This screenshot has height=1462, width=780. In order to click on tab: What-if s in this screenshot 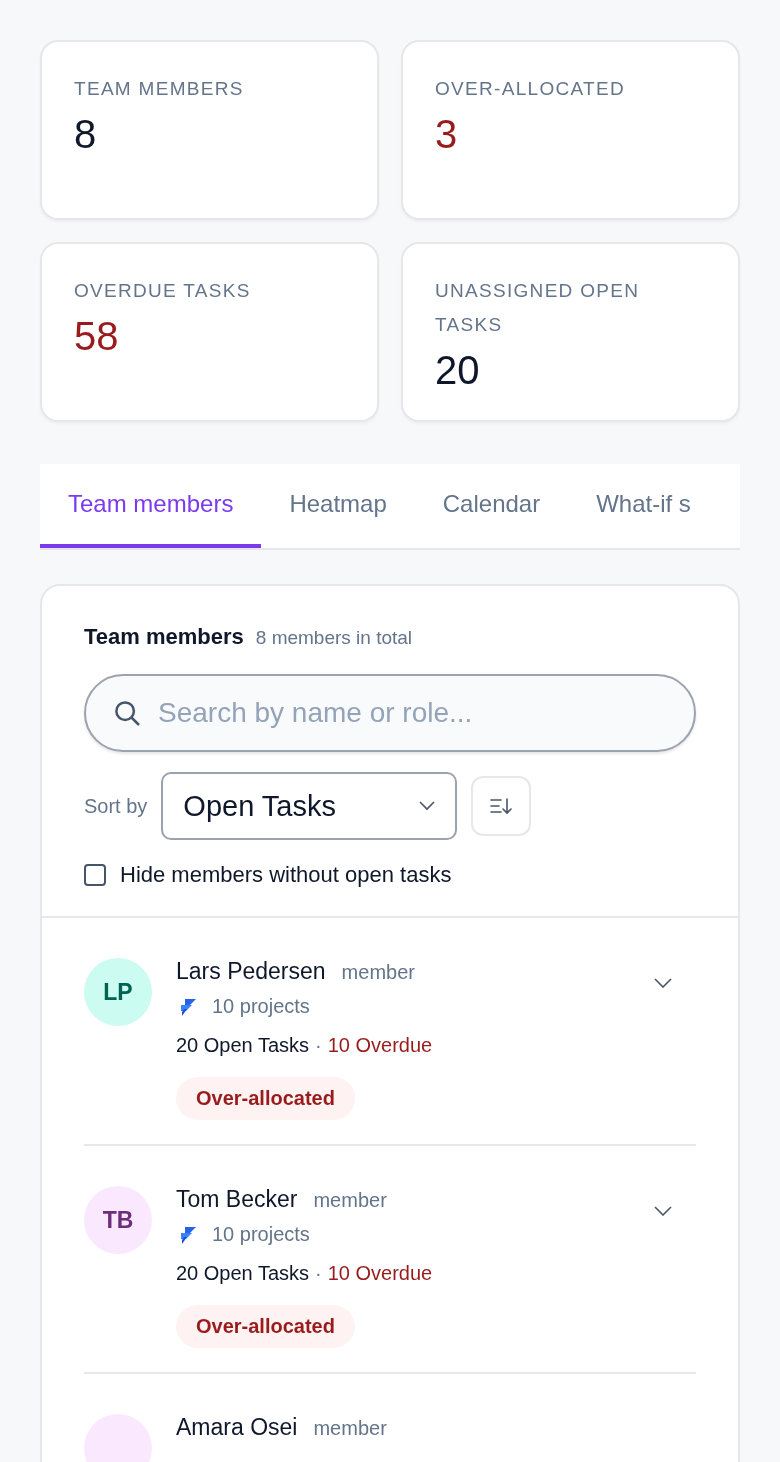, I will do `click(643, 506)`.